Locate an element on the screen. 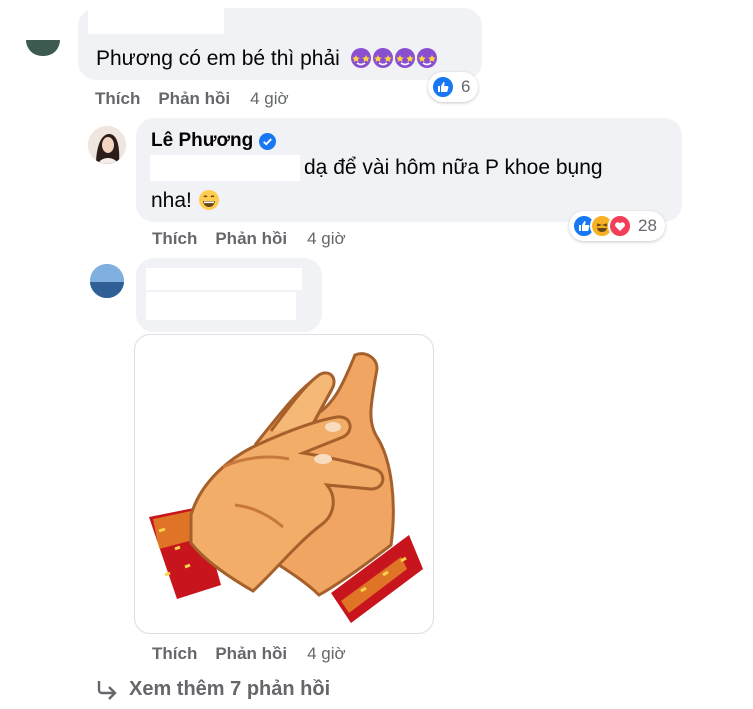  commenter-photo is located at coordinates (107, 281).